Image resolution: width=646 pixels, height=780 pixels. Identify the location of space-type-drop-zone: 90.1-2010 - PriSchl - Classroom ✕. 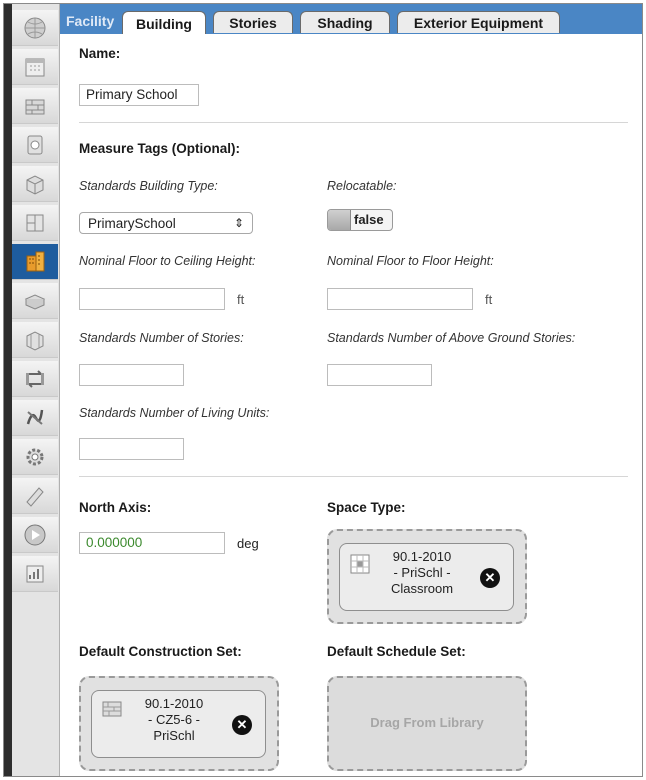
(427, 576).